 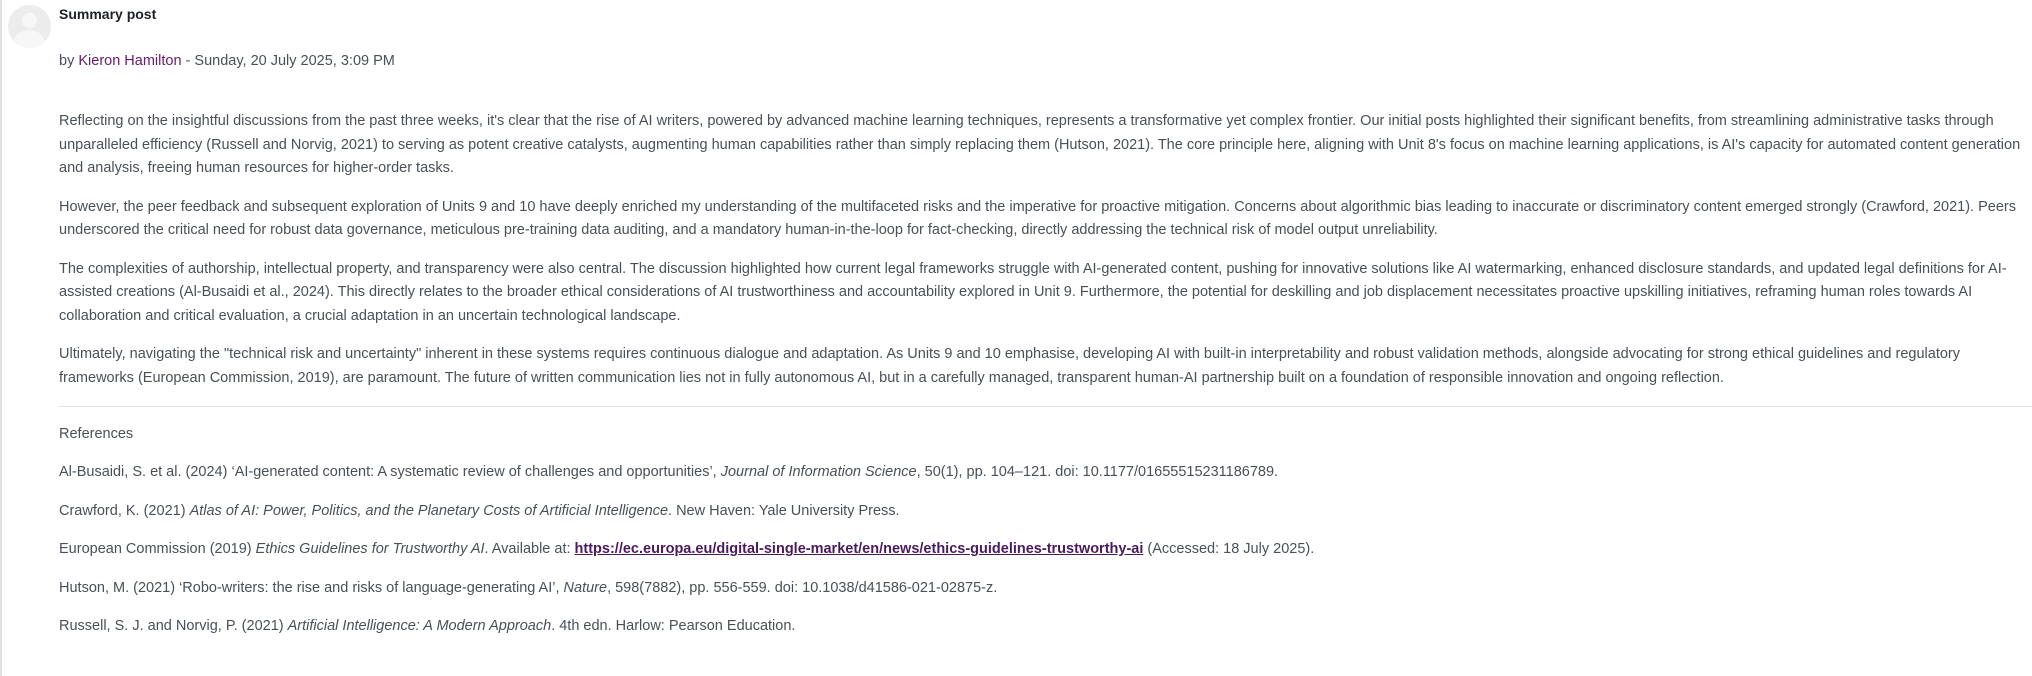 What do you see at coordinates (173, 626) in the screenshot?
I see `reference-text: Russell, S. J. and Norvig, P. (2021)` at bounding box center [173, 626].